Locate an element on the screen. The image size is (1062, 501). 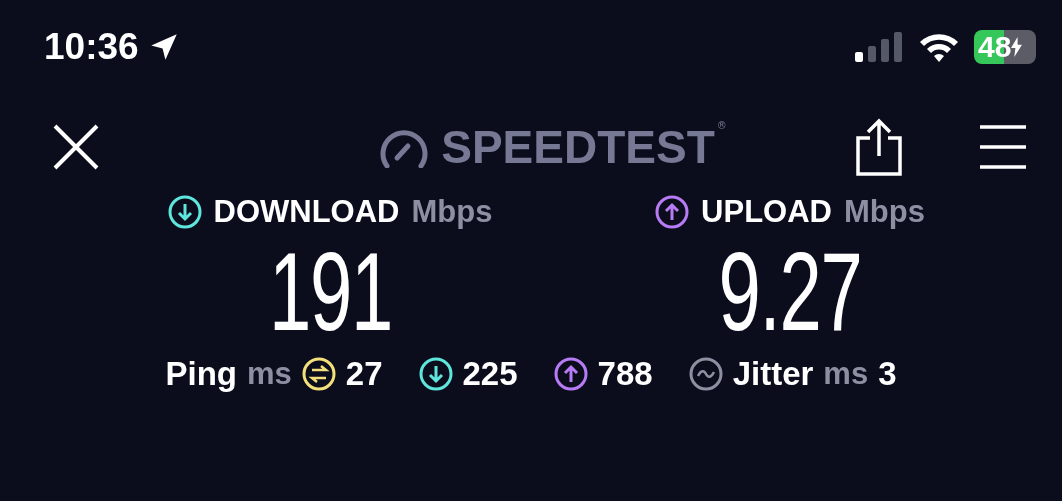
speed-value: 9.27 is located at coordinates (790, 292).